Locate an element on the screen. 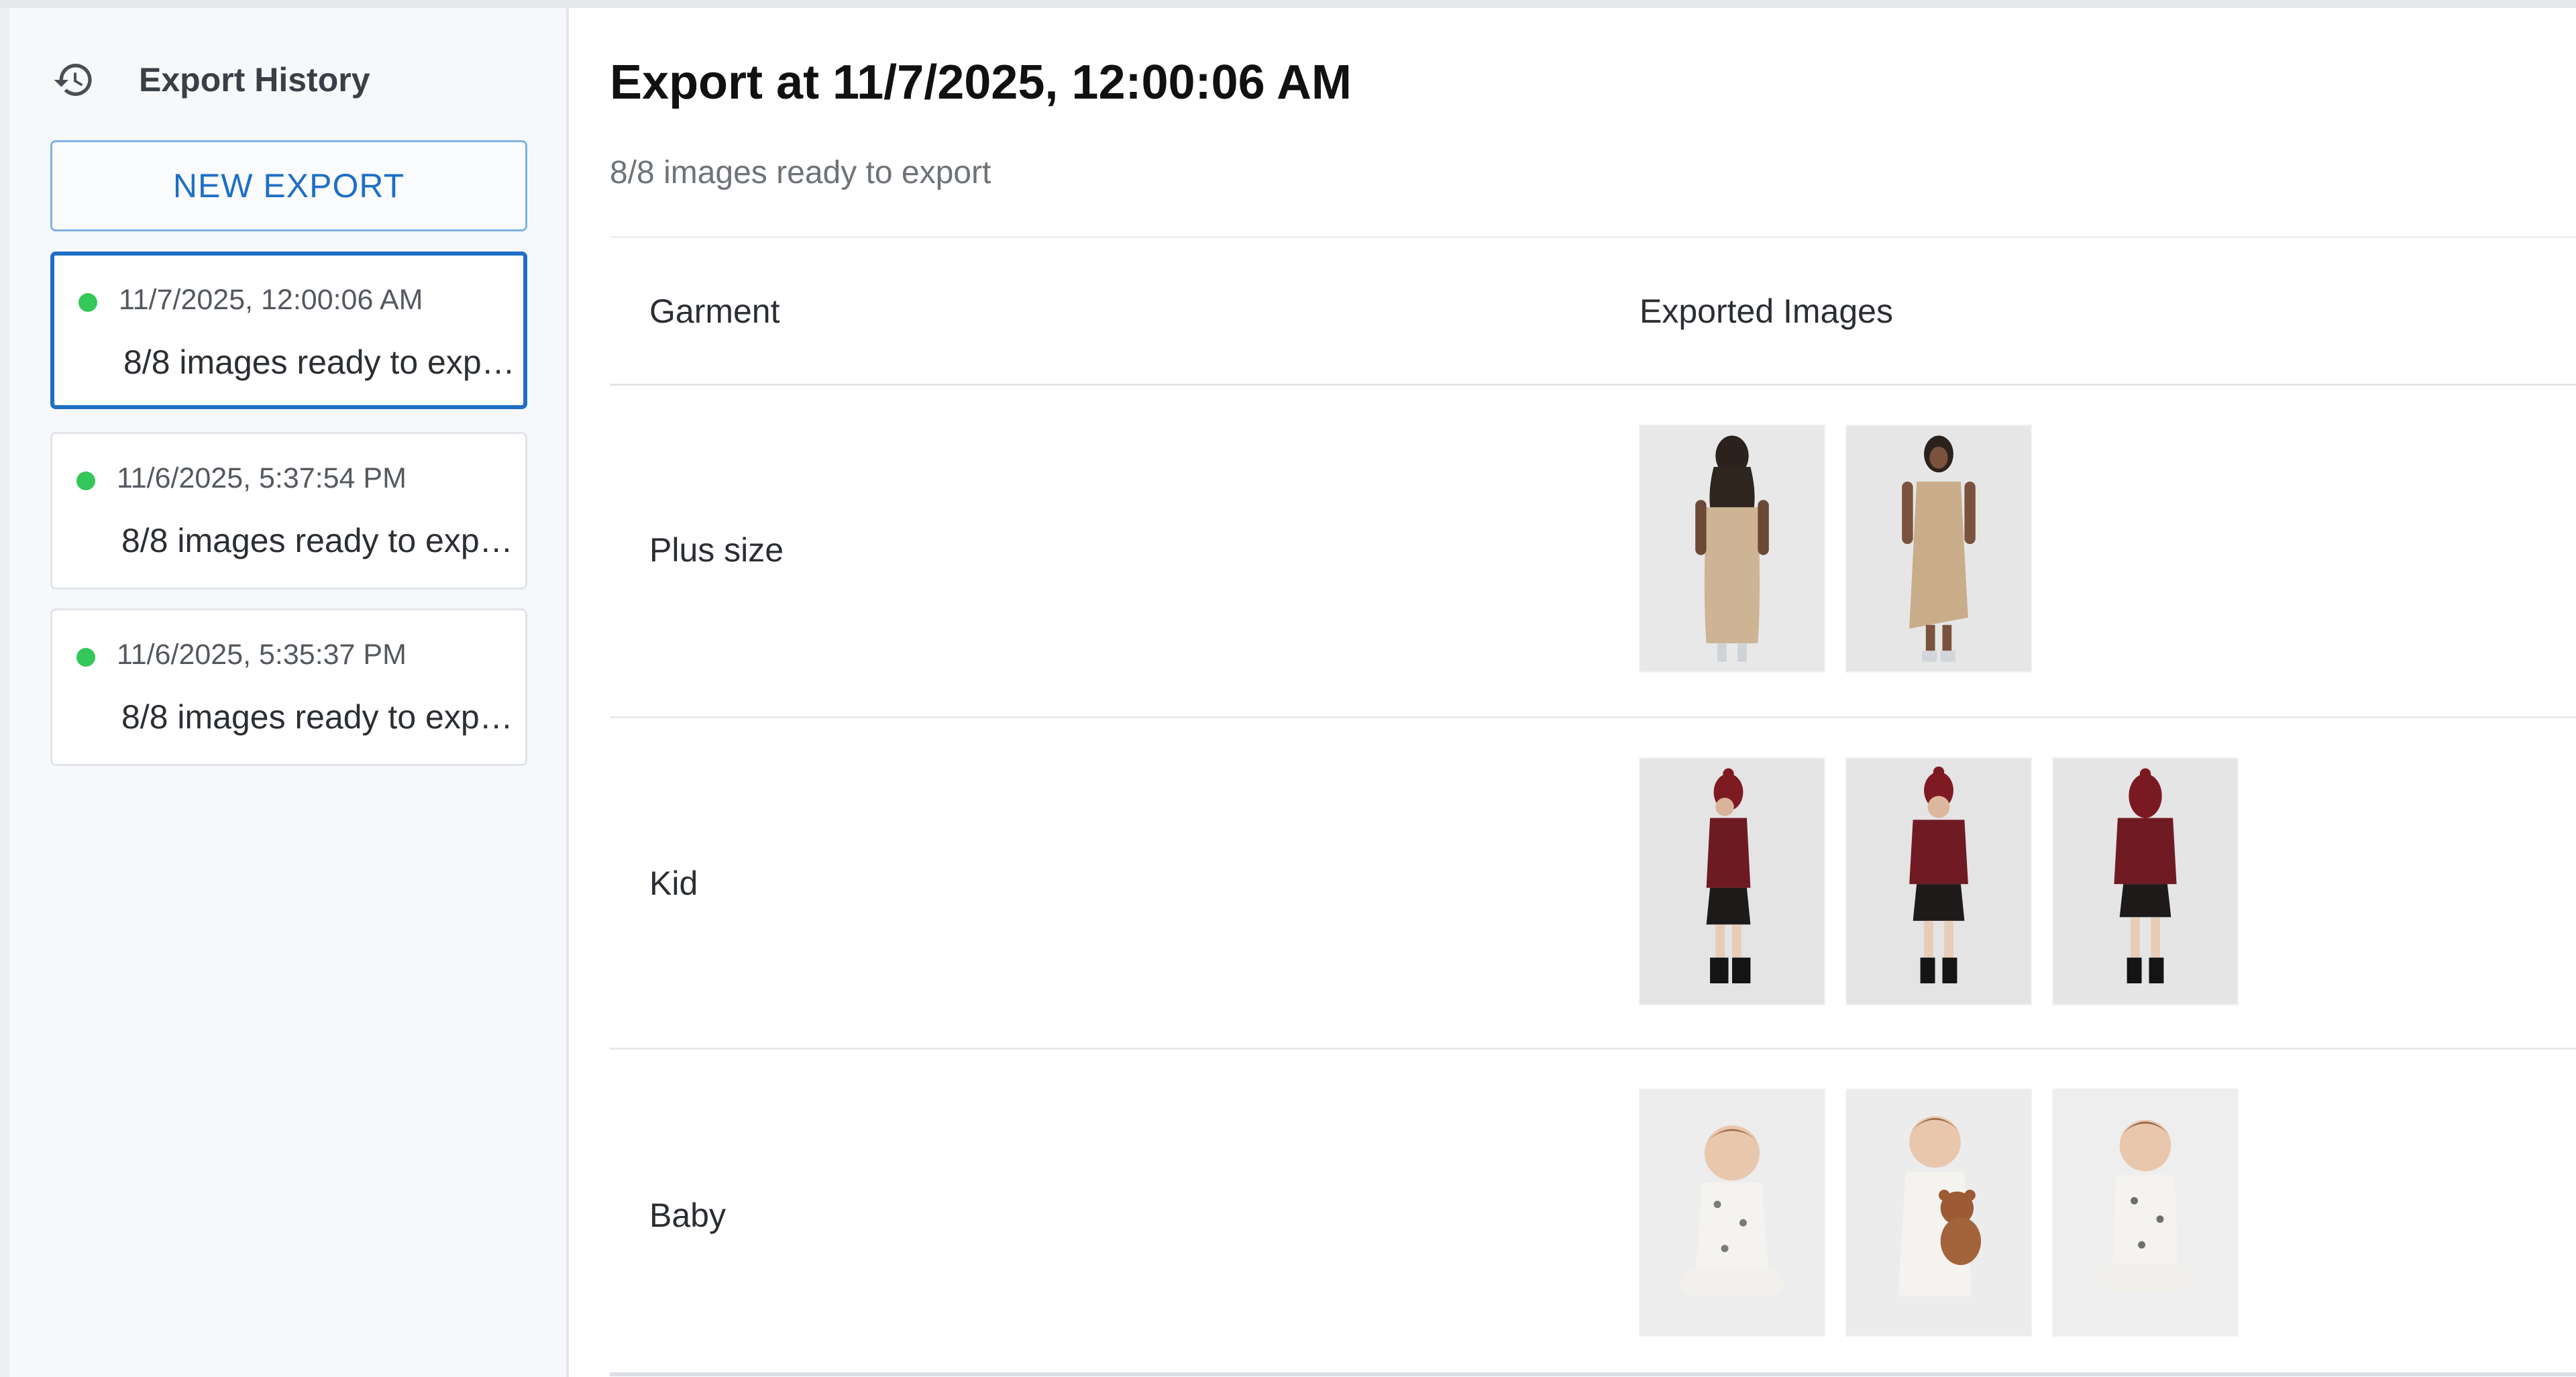 Image resolution: width=2576 pixels, height=1377 pixels. baby-sitting-photo is located at coordinates (1732, 1213).